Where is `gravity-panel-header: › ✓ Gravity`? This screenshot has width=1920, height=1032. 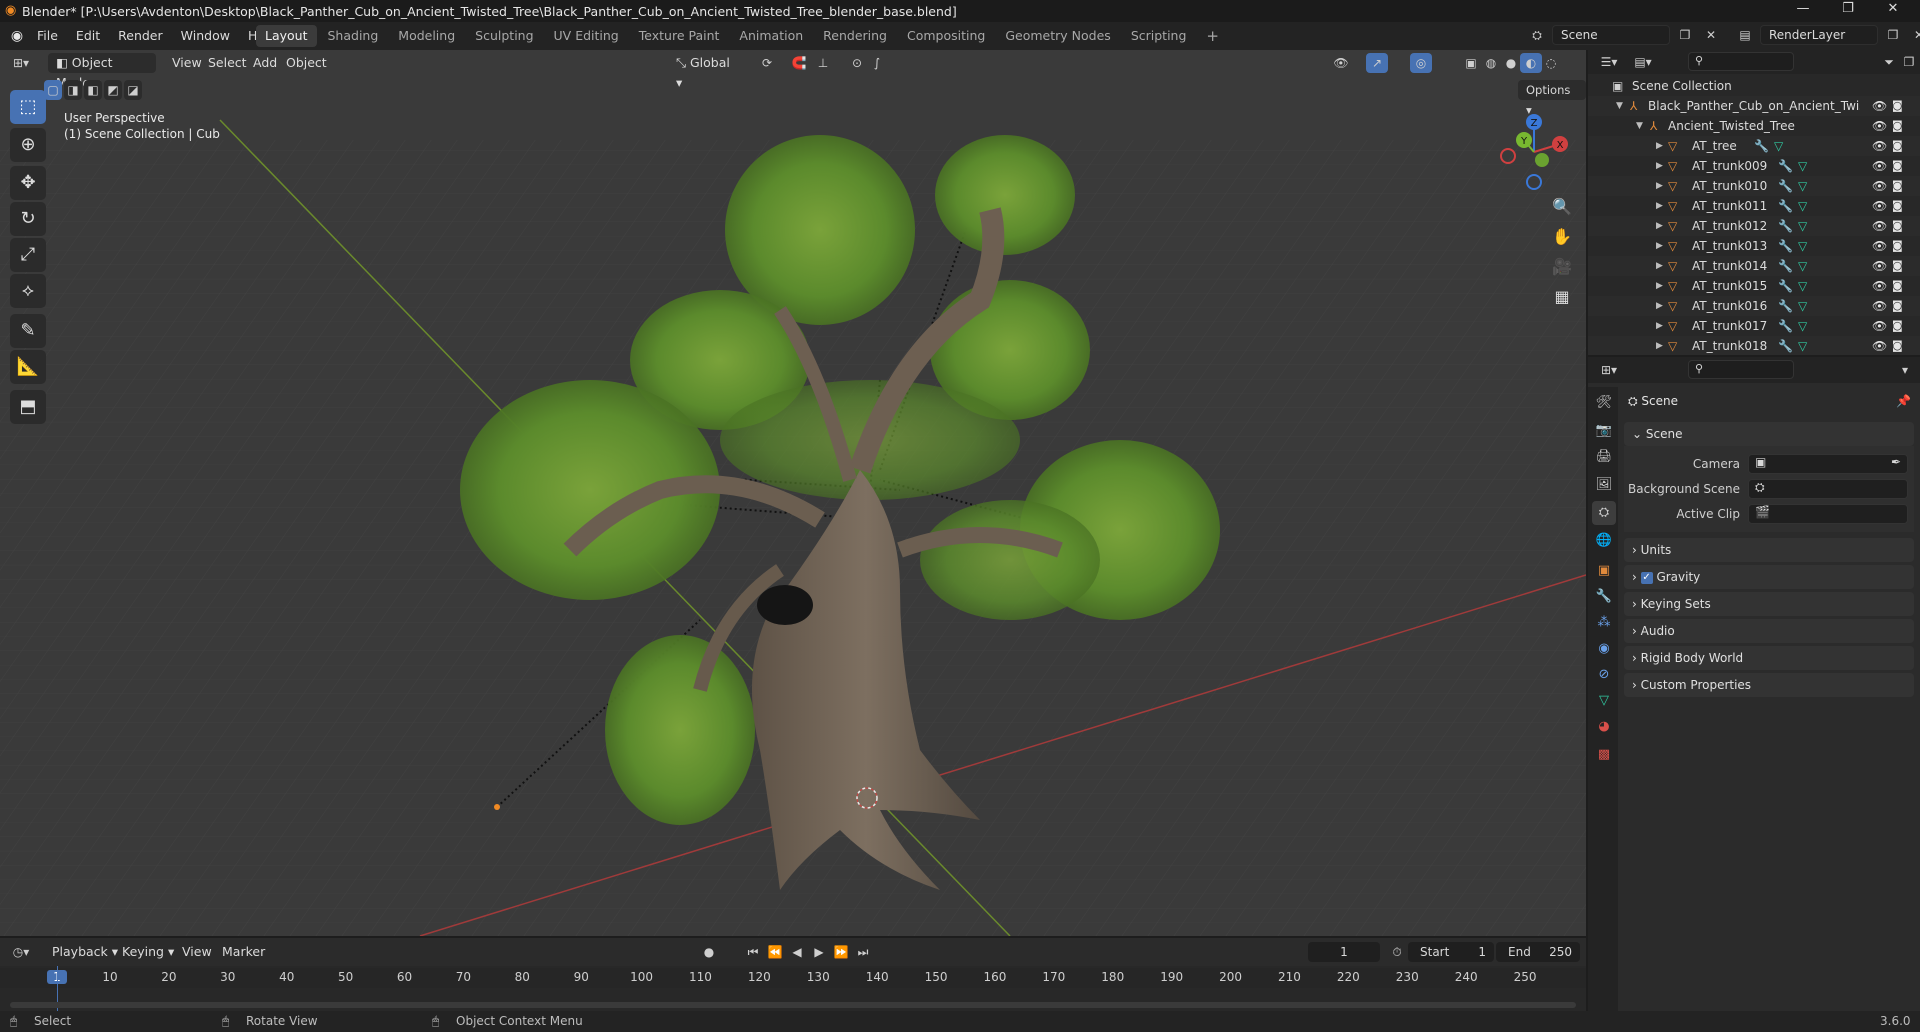
gravity-panel-header: › ✓ Gravity is located at coordinates (1769, 577).